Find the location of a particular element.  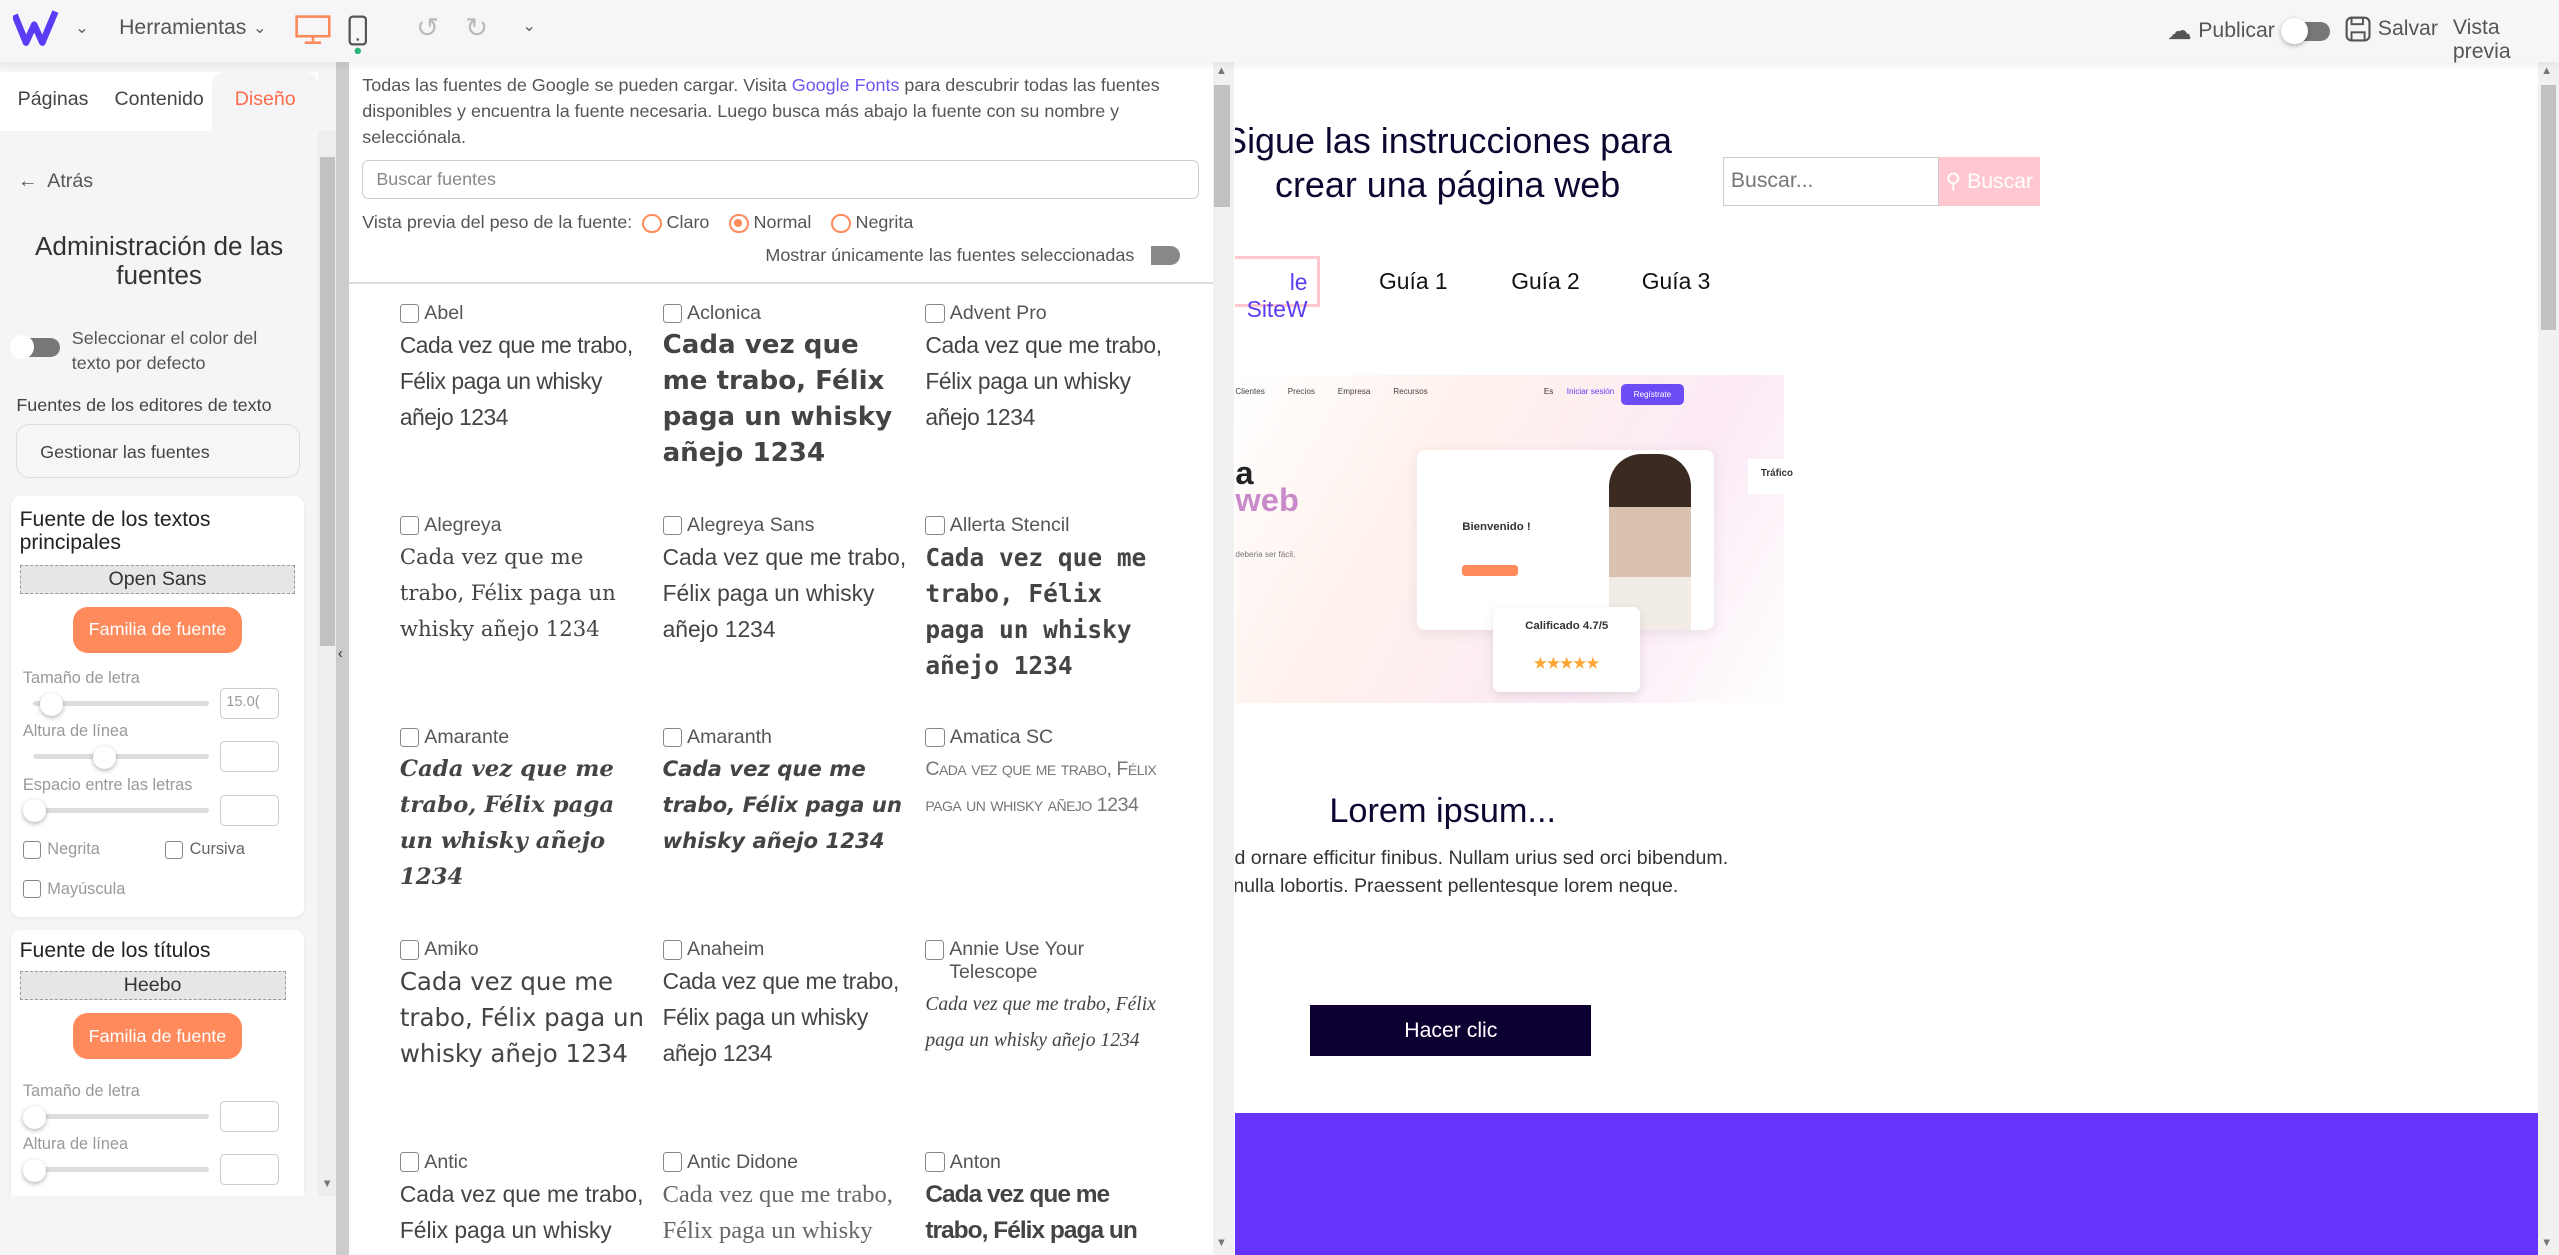

tools-label: Herramientas is located at coordinates (183, 28).